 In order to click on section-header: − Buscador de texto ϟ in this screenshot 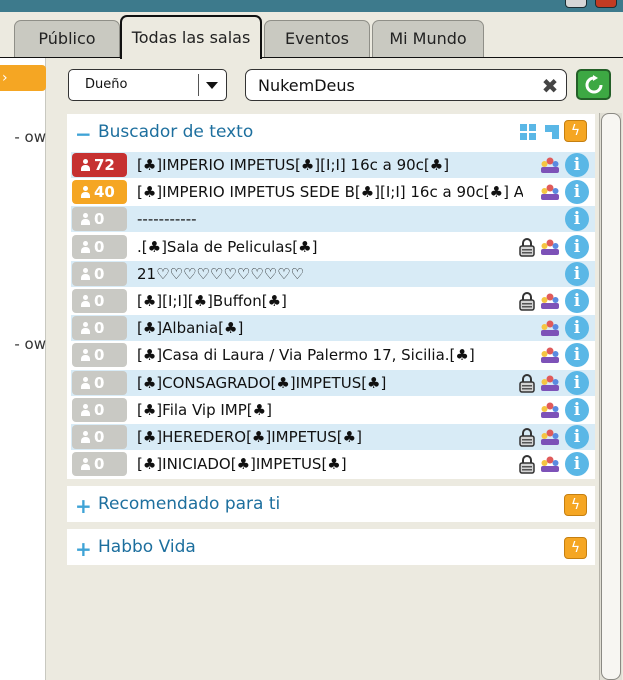, I will do `click(331, 133)`.